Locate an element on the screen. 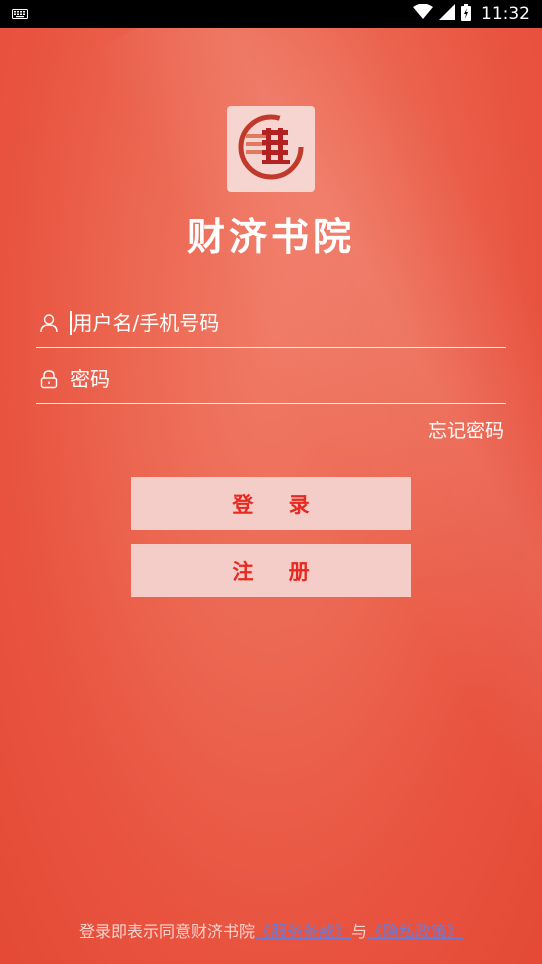 The height and width of the screenshot is (964, 542). app-name: 财济书院 is located at coordinates (270, 236).